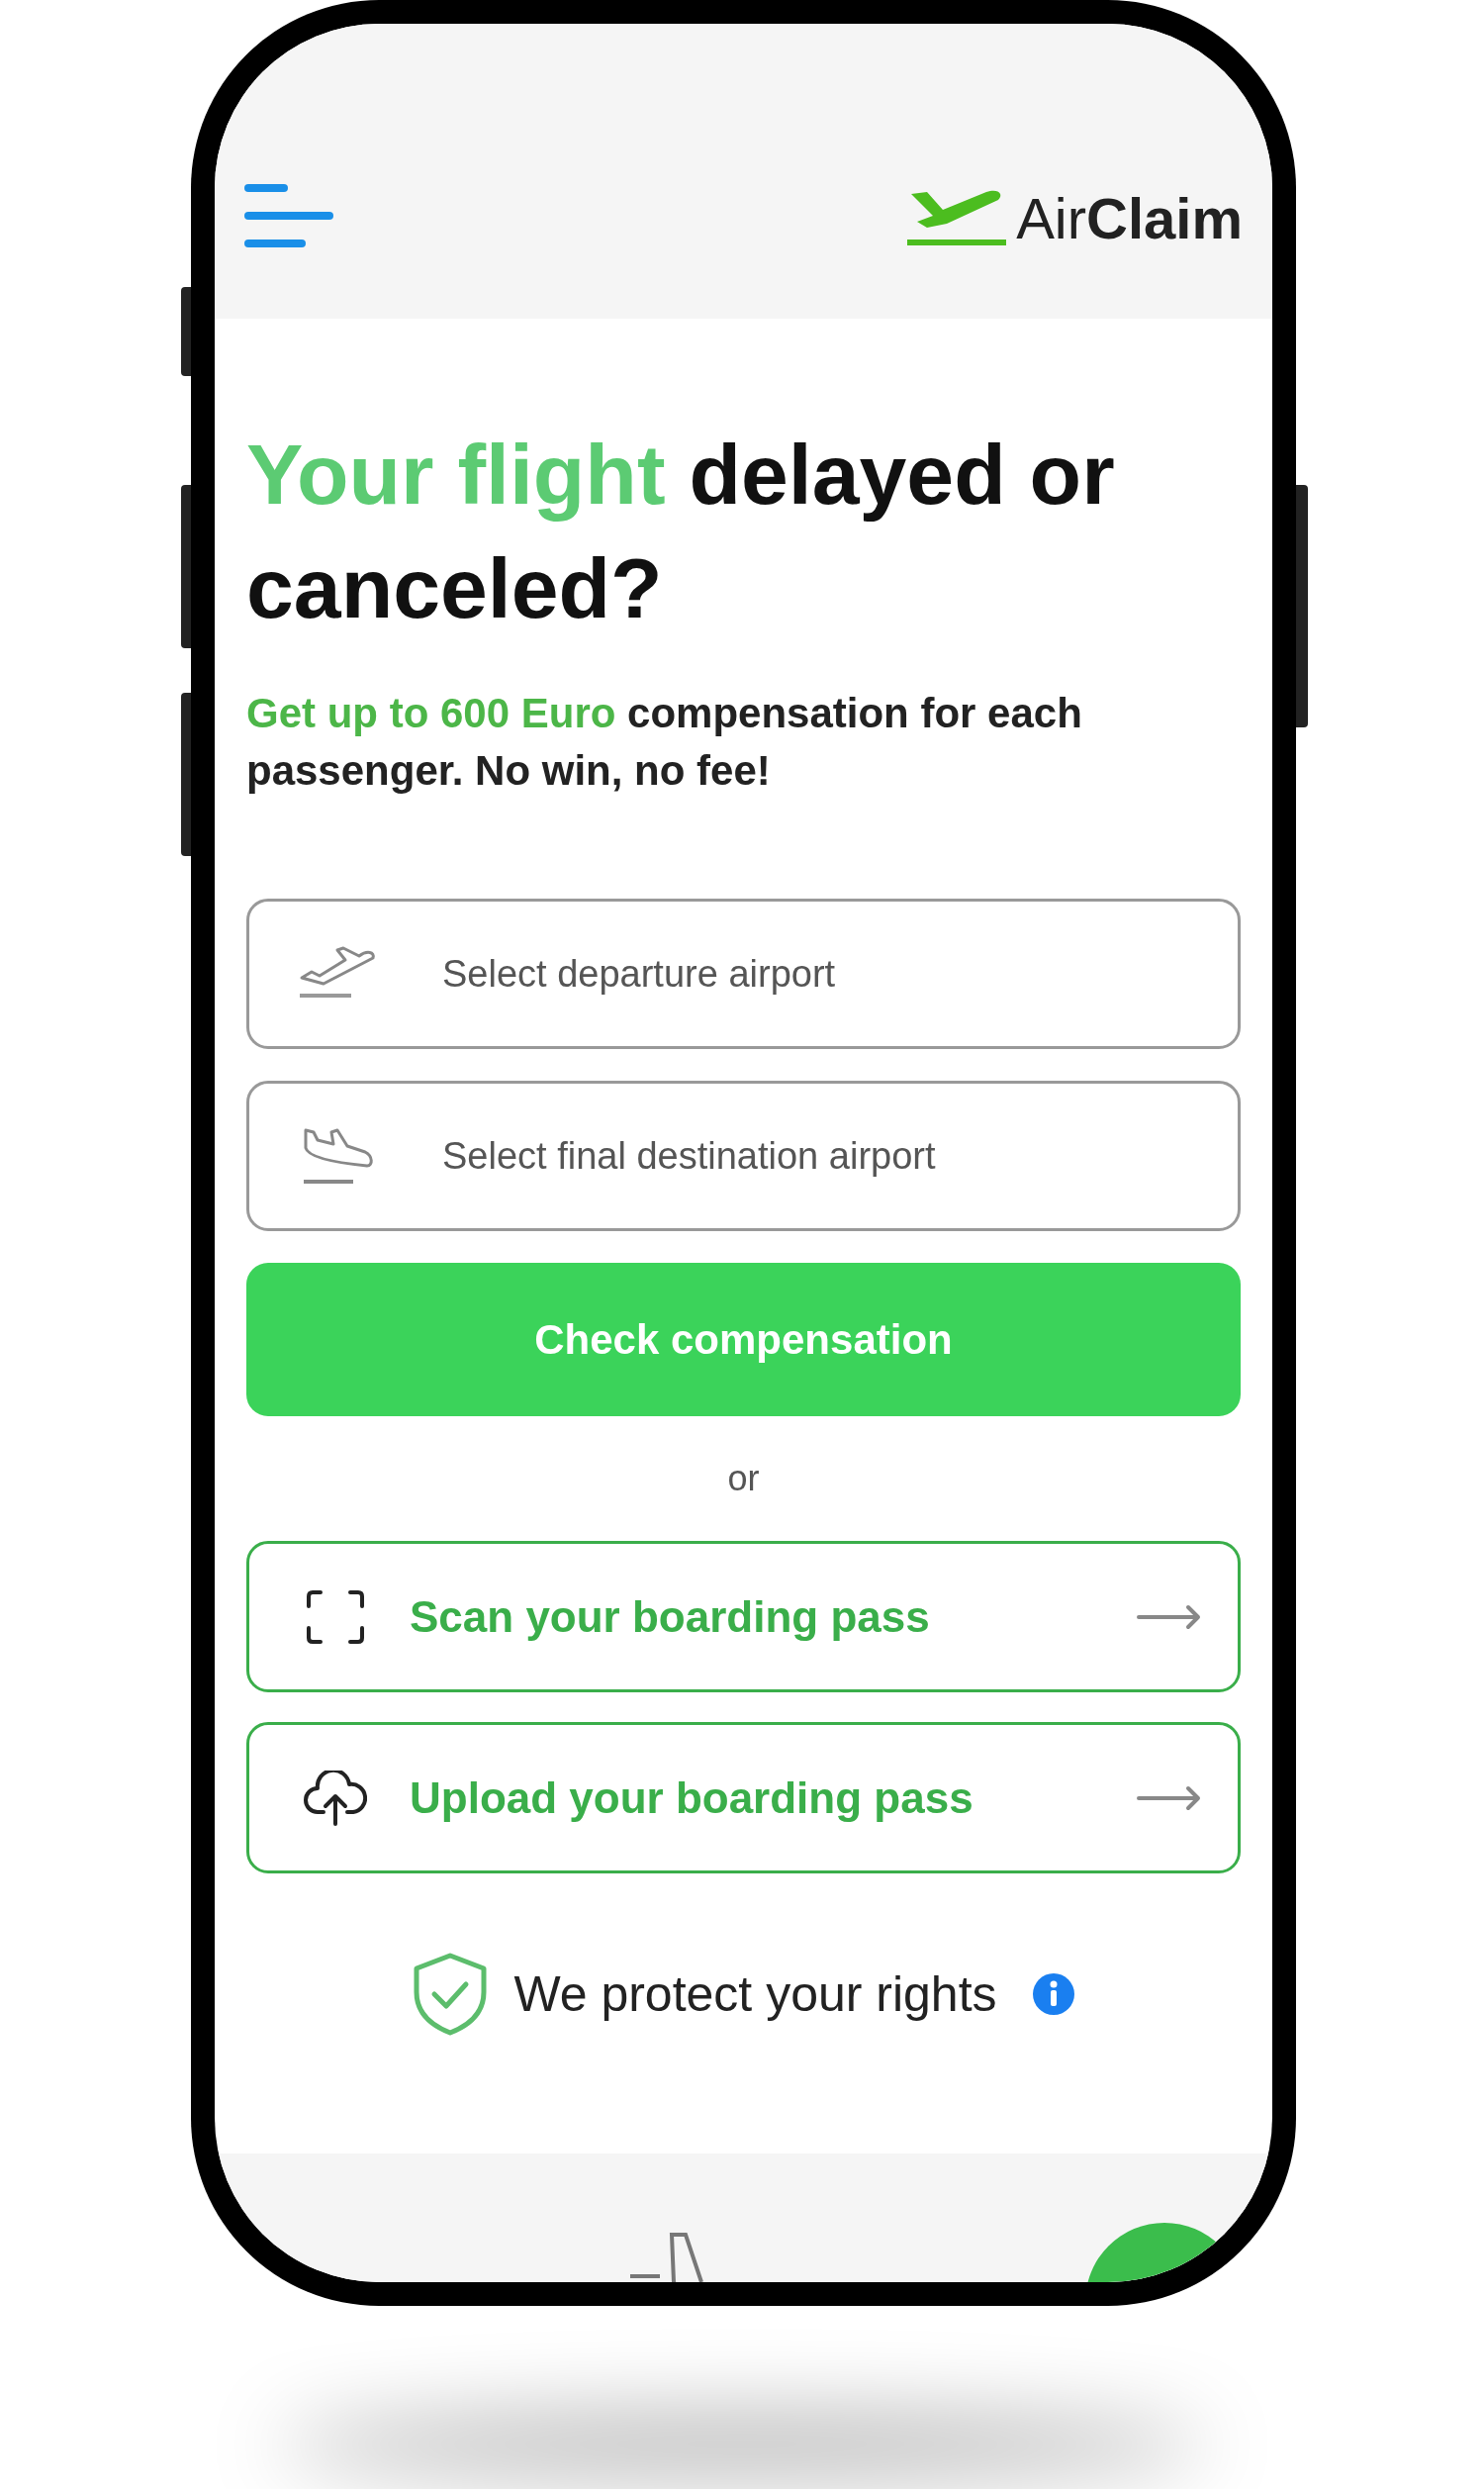  I want to click on cloud-upload-icon, so click(335, 1798).